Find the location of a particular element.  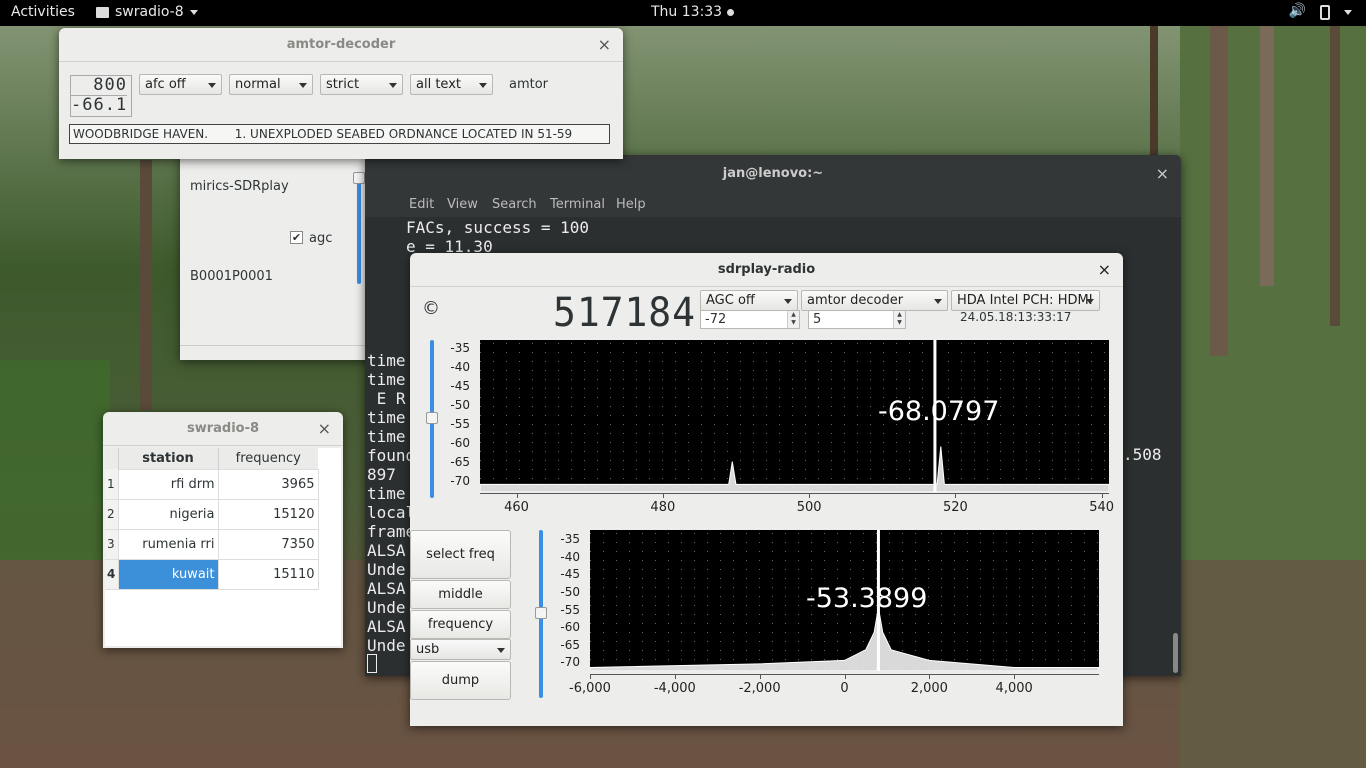

spectrum-level-slider is located at coordinates (432, 419).